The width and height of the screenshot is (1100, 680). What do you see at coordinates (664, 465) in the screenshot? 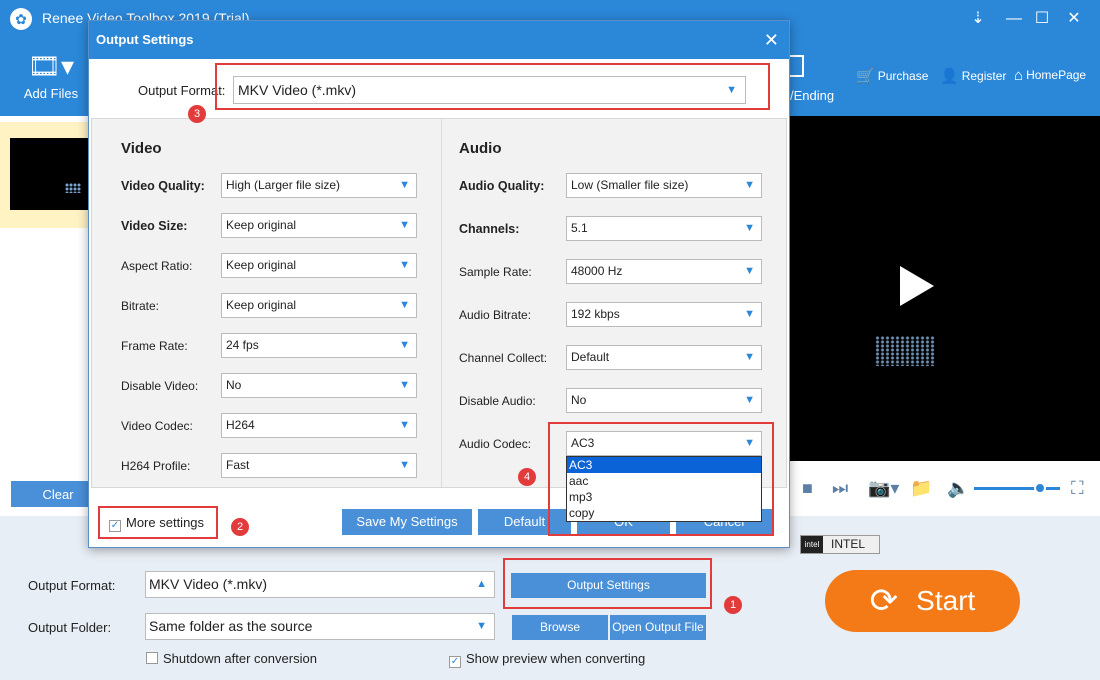
I see `dropdown-option: AC3` at bounding box center [664, 465].